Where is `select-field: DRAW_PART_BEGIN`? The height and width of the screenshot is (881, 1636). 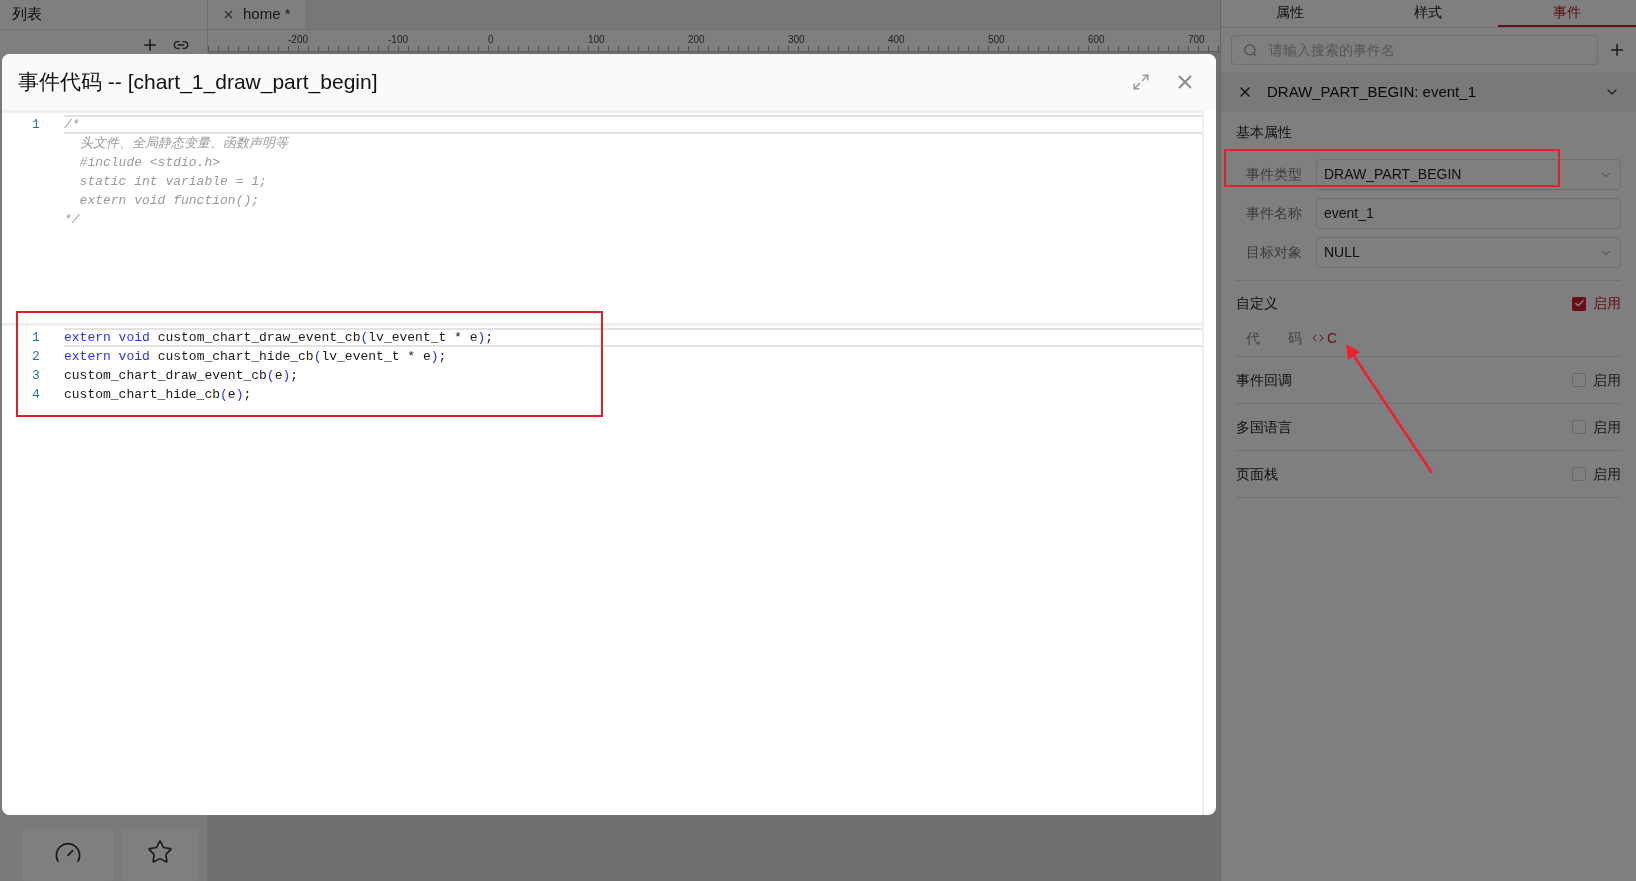
select-field: DRAW_PART_BEGIN is located at coordinates (1468, 174).